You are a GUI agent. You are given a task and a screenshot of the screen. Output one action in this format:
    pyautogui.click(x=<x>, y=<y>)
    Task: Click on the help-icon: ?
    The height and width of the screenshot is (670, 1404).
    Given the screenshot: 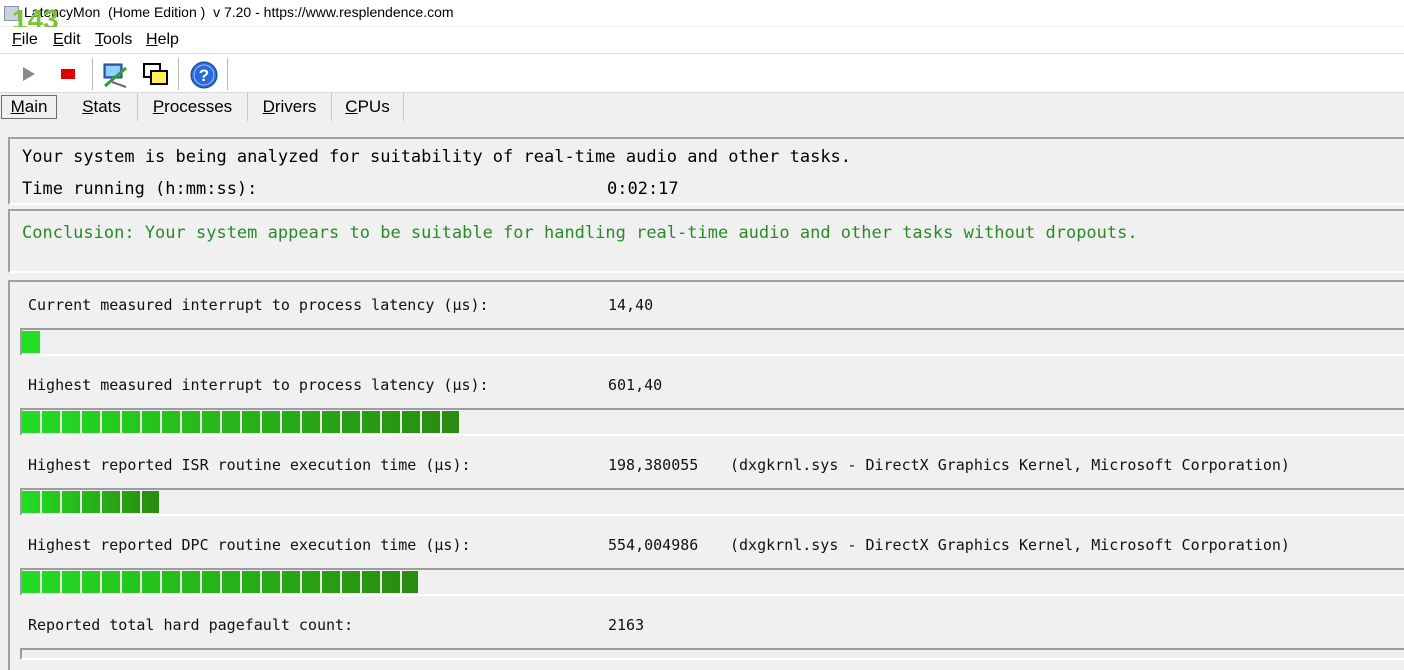 What is the action you would take?
    pyautogui.click(x=204, y=75)
    